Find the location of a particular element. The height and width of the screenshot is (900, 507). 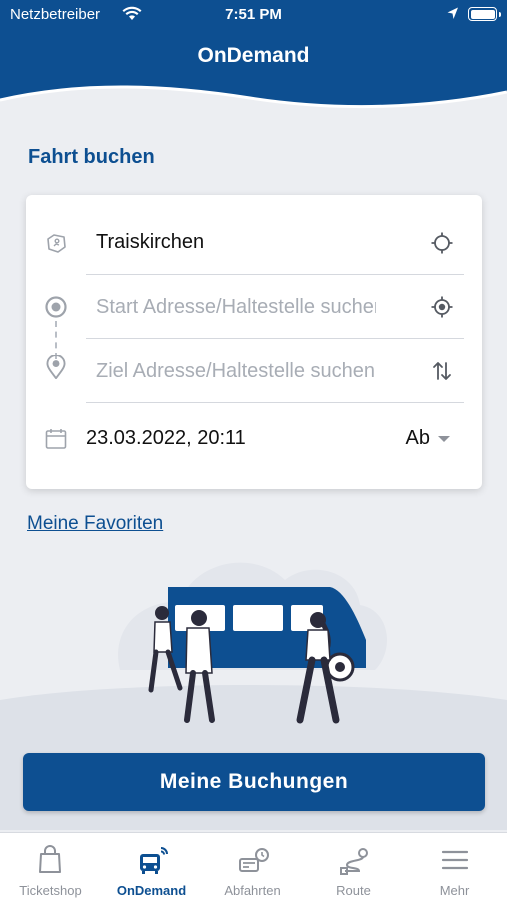

tab-mehr: Mehr is located at coordinates (454, 866).